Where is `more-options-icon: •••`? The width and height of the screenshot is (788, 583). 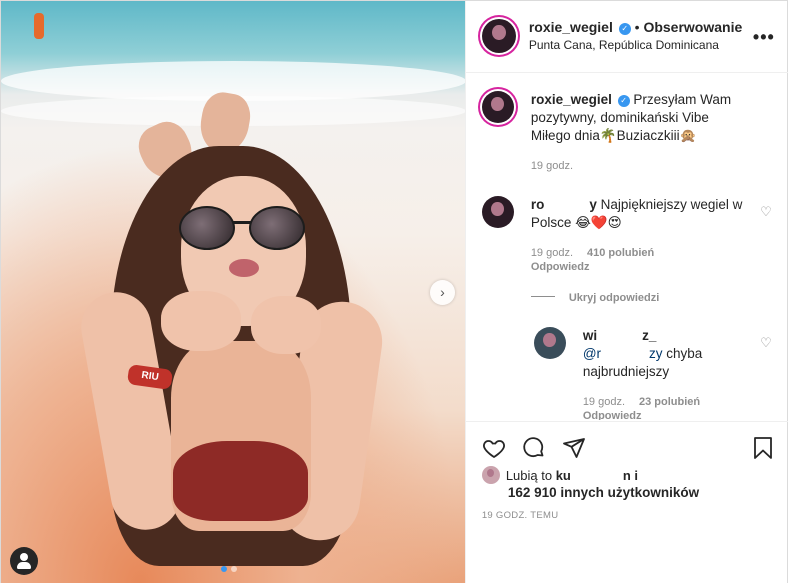 more-options-icon: ••• is located at coordinates (764, 37).